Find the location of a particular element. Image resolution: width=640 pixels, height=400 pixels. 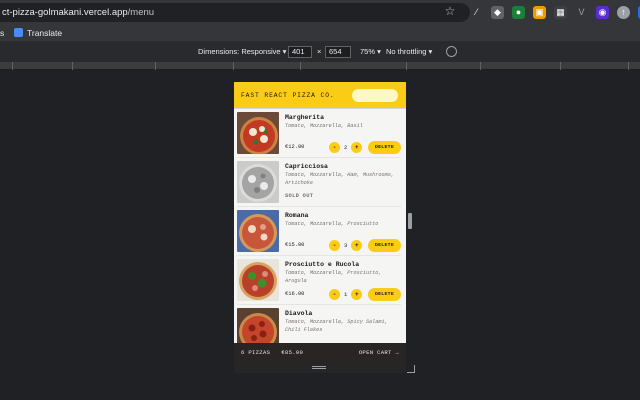

cart-summary: 6 PIZZAS €85.00 is located at coordinates (272, 353).